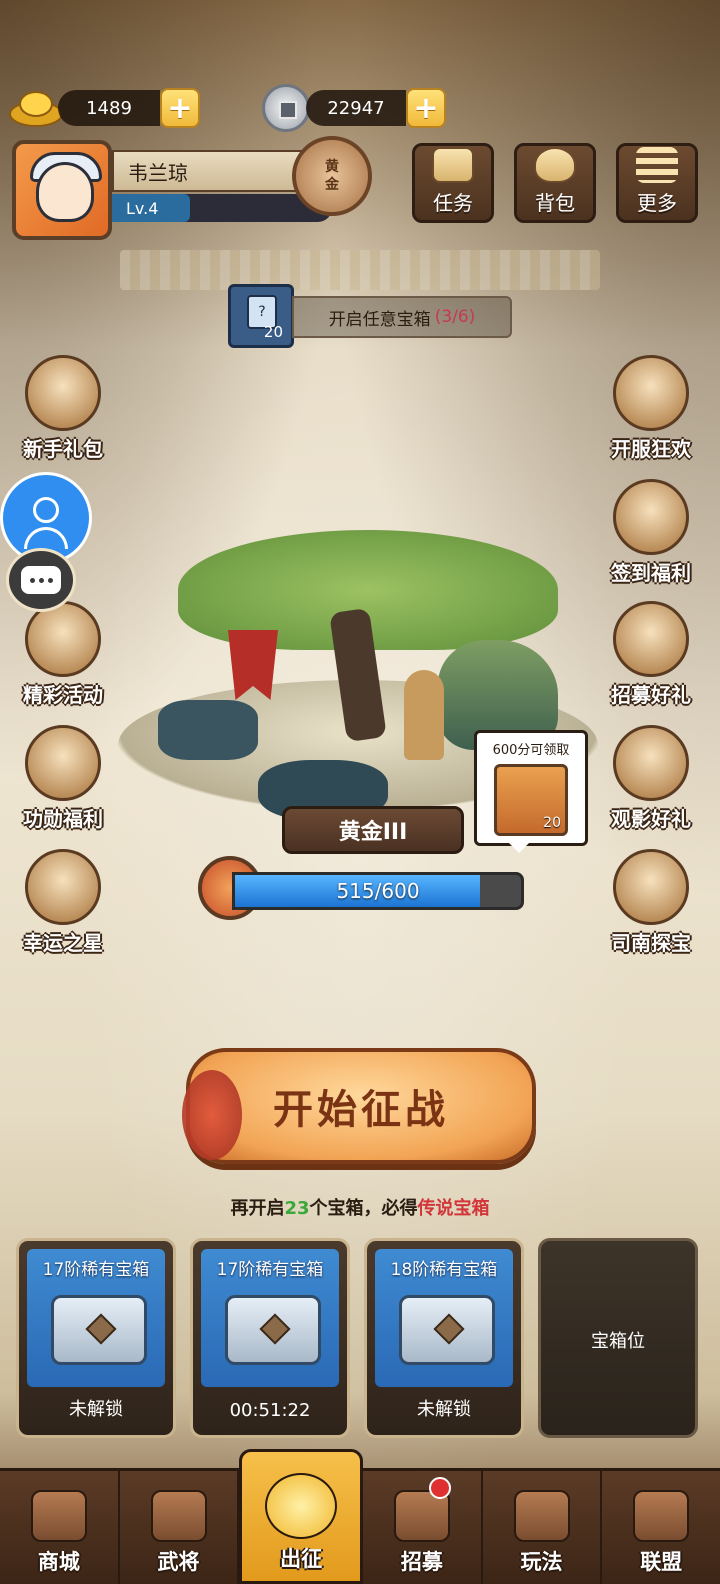 The width and height of the screenshot is (720, 1584). What do you see at coordinates (651, 393) in the screenshot?
I see `official-portrait-icon` at bounding box center [651, 393].